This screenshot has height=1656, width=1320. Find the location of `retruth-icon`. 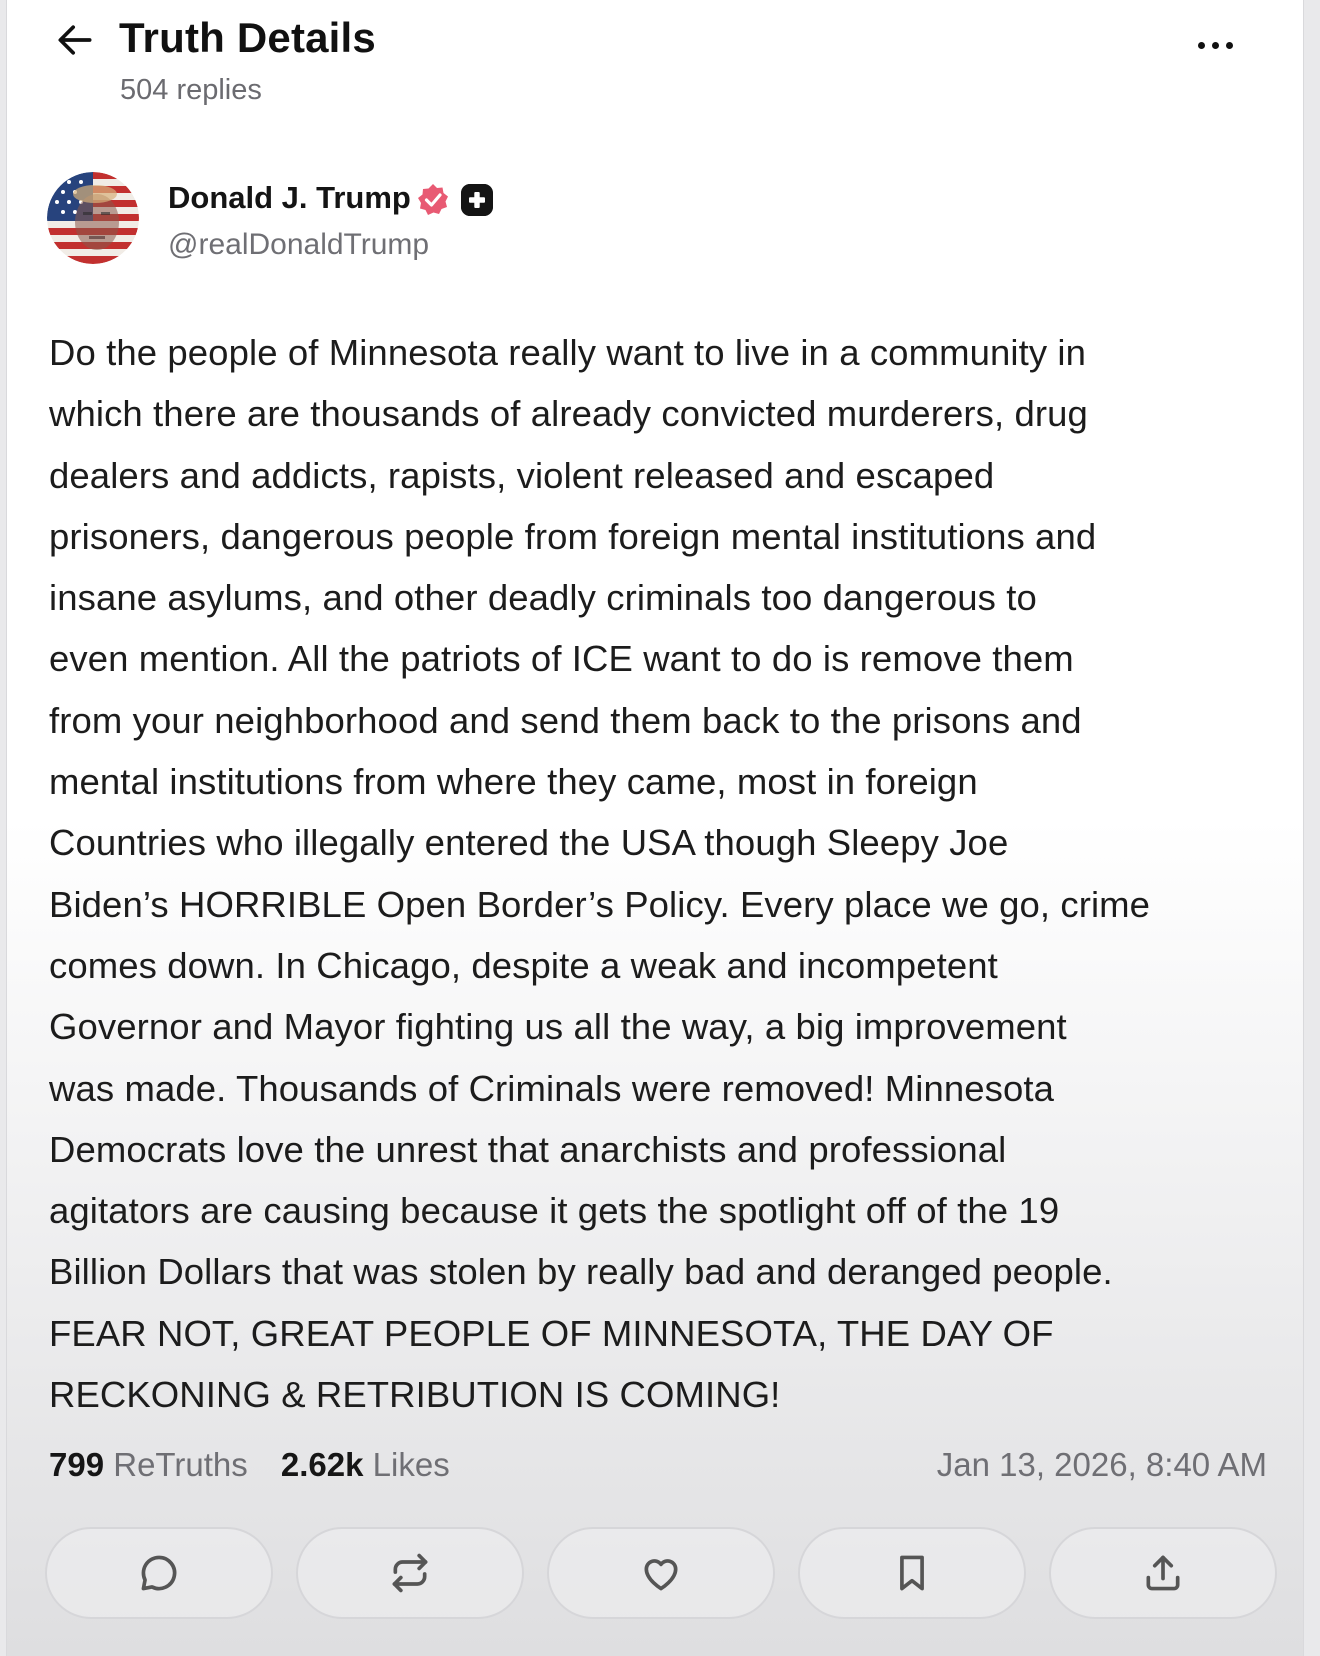

retruth-icon is located at coordinates (410, 1573).